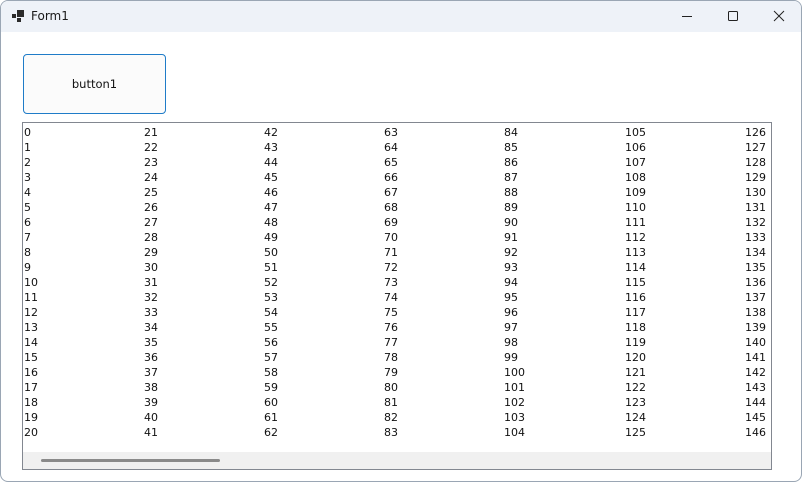 The height and width of the screenshot is (482, 802). Describe the element at coordinates (199, 237) in the screenshot. I see `list-item: 28` at that location.